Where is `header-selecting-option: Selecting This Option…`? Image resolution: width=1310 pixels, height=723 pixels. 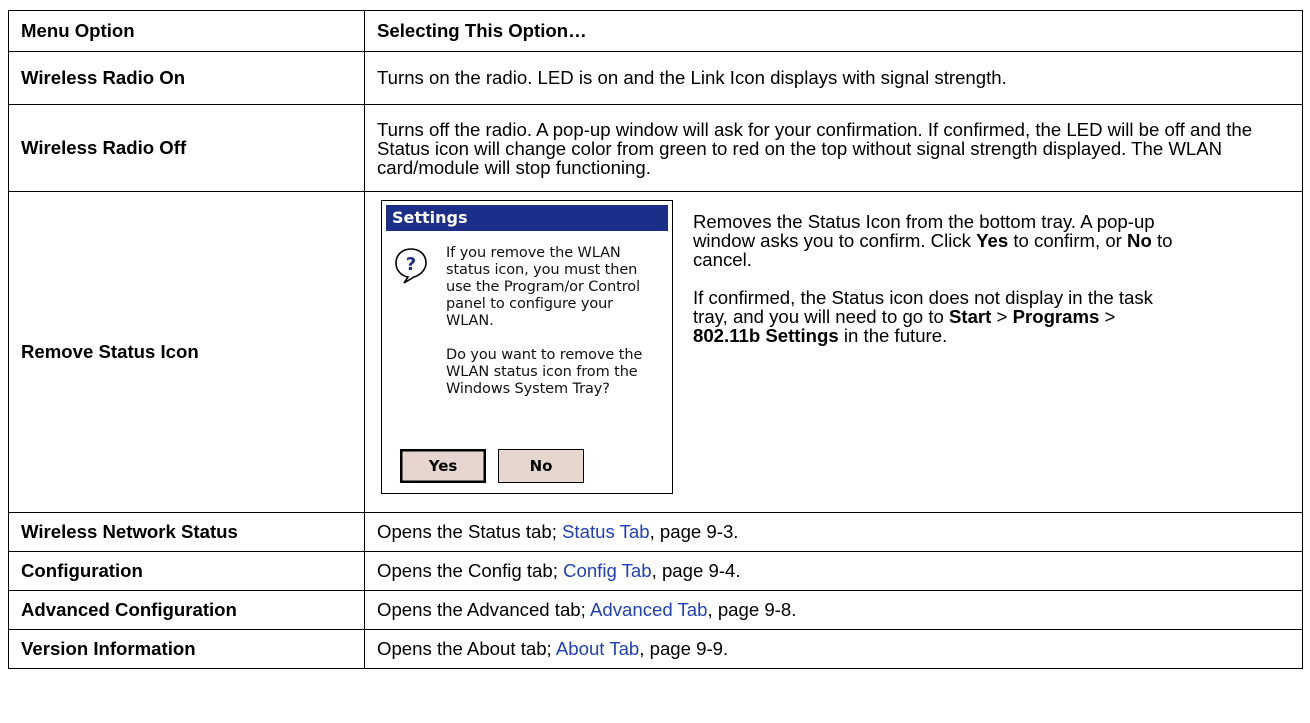
header-selecting-option: Selecting This Option… is located at coordinates (833, 31).